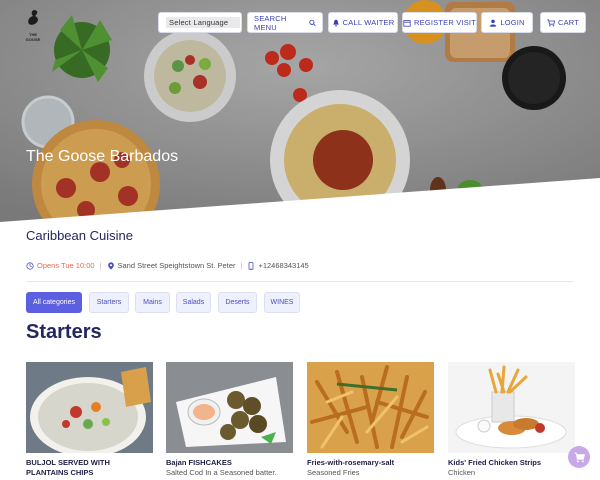  Describe the element at coordinates (221, 472) in the screenshot. I see `menu-item-description: Salted Cod In a Seasoned batter.` at that location.